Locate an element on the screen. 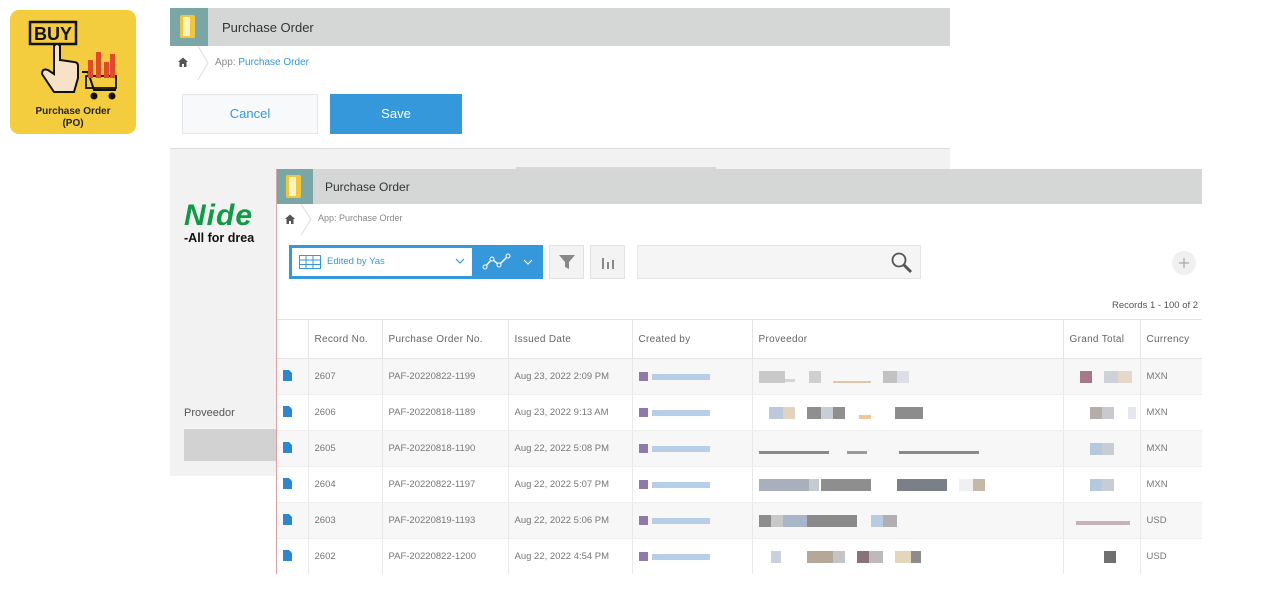  breadcrumb-app-link: Purchase Order is located at coordinates (273, 62).